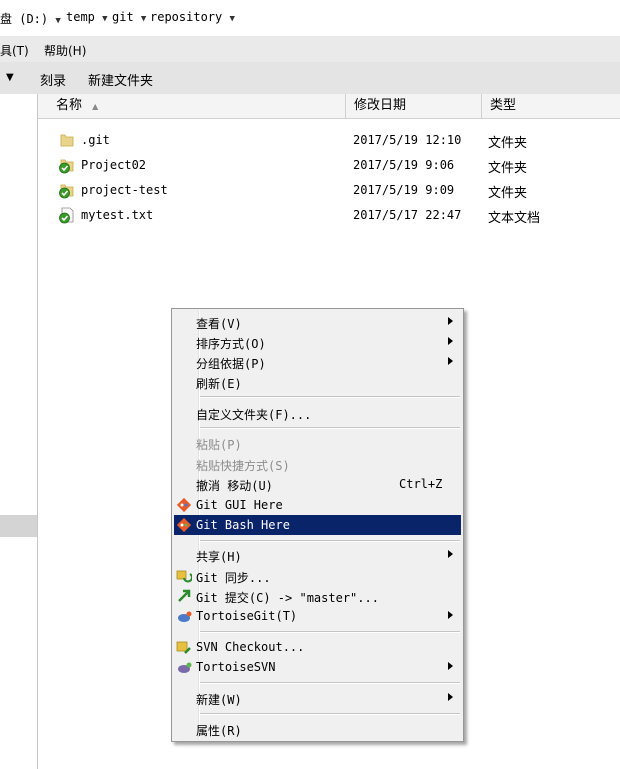  Describe the element at coordinates (310, 78) in the screenshot. I see `toolbar: ▼ 刻录 新建文件夹` at that location.